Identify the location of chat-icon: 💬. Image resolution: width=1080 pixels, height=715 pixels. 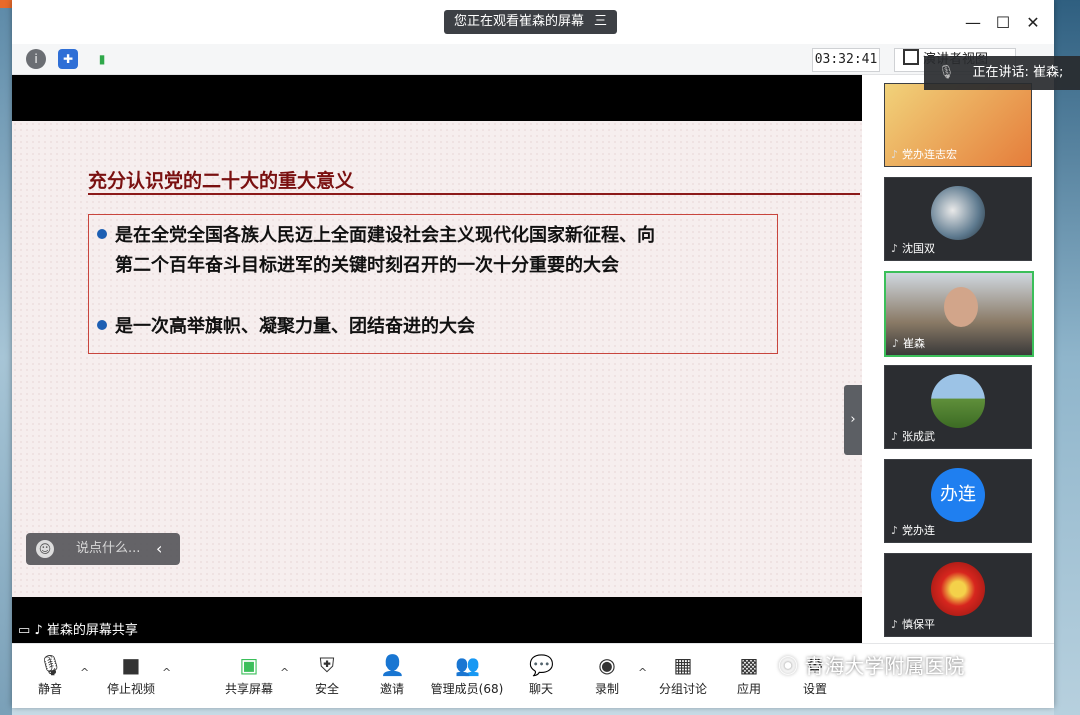
(541, 665).